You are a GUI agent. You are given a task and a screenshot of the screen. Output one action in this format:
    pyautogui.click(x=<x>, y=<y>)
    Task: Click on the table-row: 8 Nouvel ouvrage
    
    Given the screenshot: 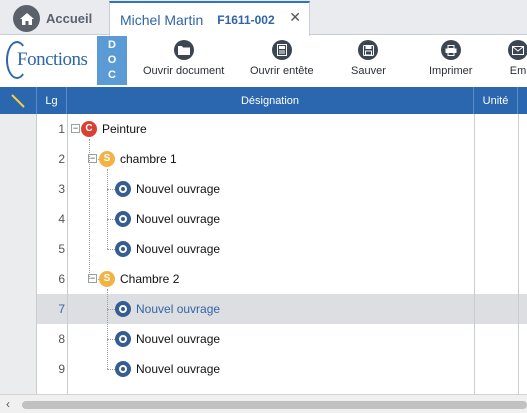 What is the action you would take?
    pyautogui.click(x=263, y=339)
    